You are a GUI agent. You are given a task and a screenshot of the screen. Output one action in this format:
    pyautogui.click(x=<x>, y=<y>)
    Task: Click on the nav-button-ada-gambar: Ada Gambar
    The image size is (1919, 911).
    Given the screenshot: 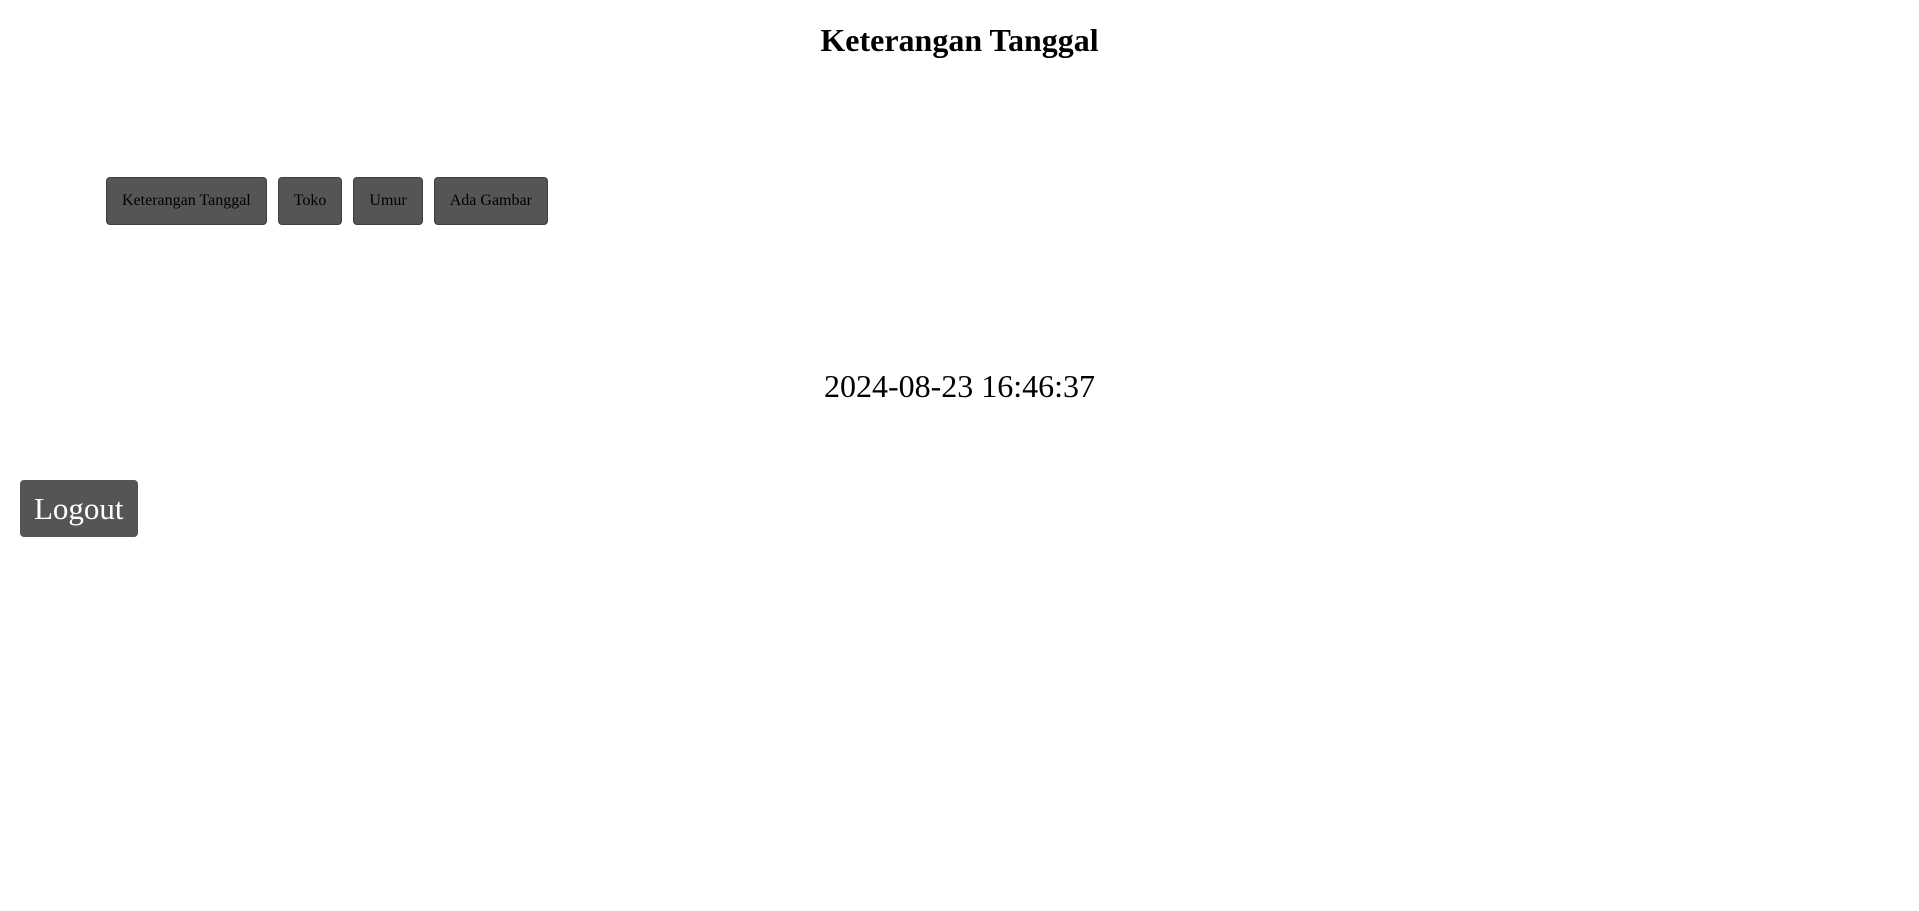 What is the action you would take?
    pyautogui.click(x=490, y=201)
    